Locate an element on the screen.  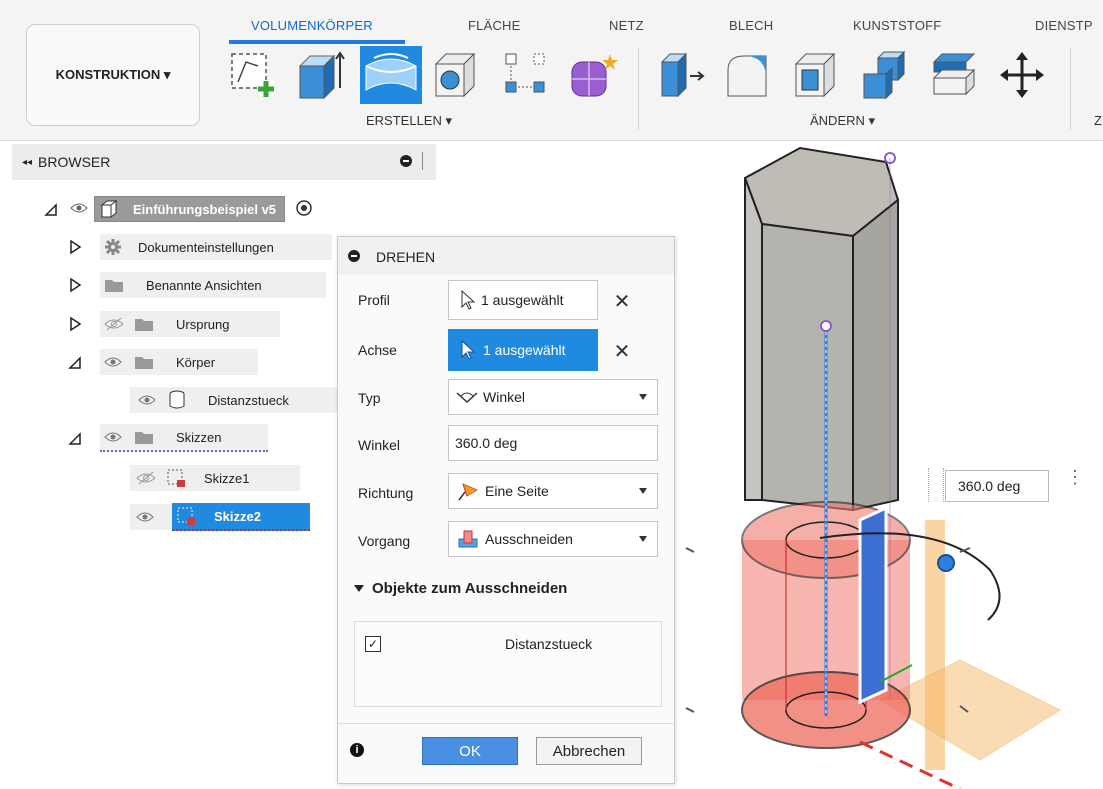
collapse-dialog-icon is located at coordinates (354, 256).